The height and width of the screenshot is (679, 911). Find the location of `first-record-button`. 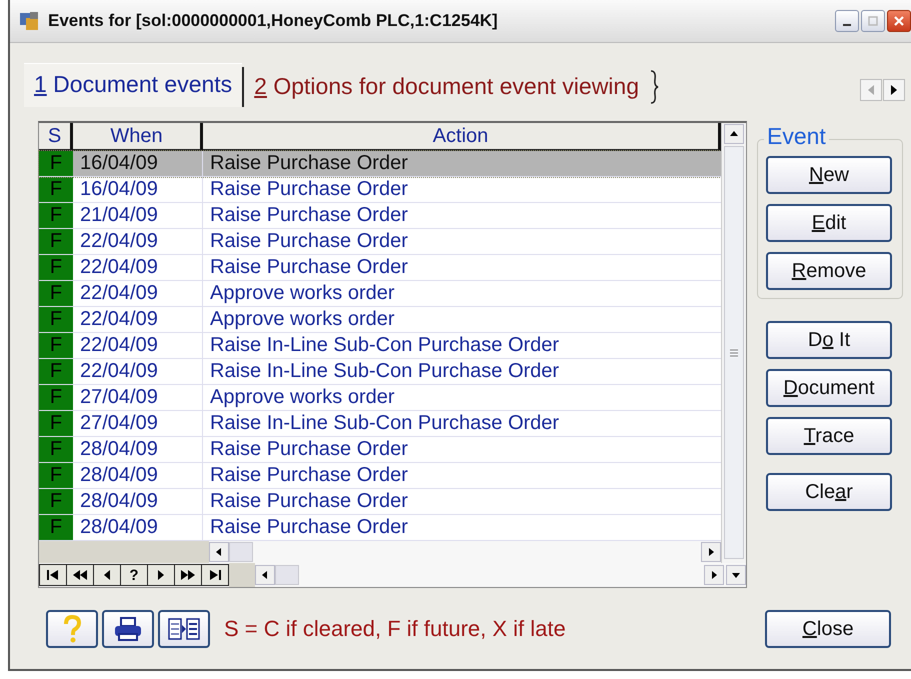

first-record-button is located at coordinates (53, 575).